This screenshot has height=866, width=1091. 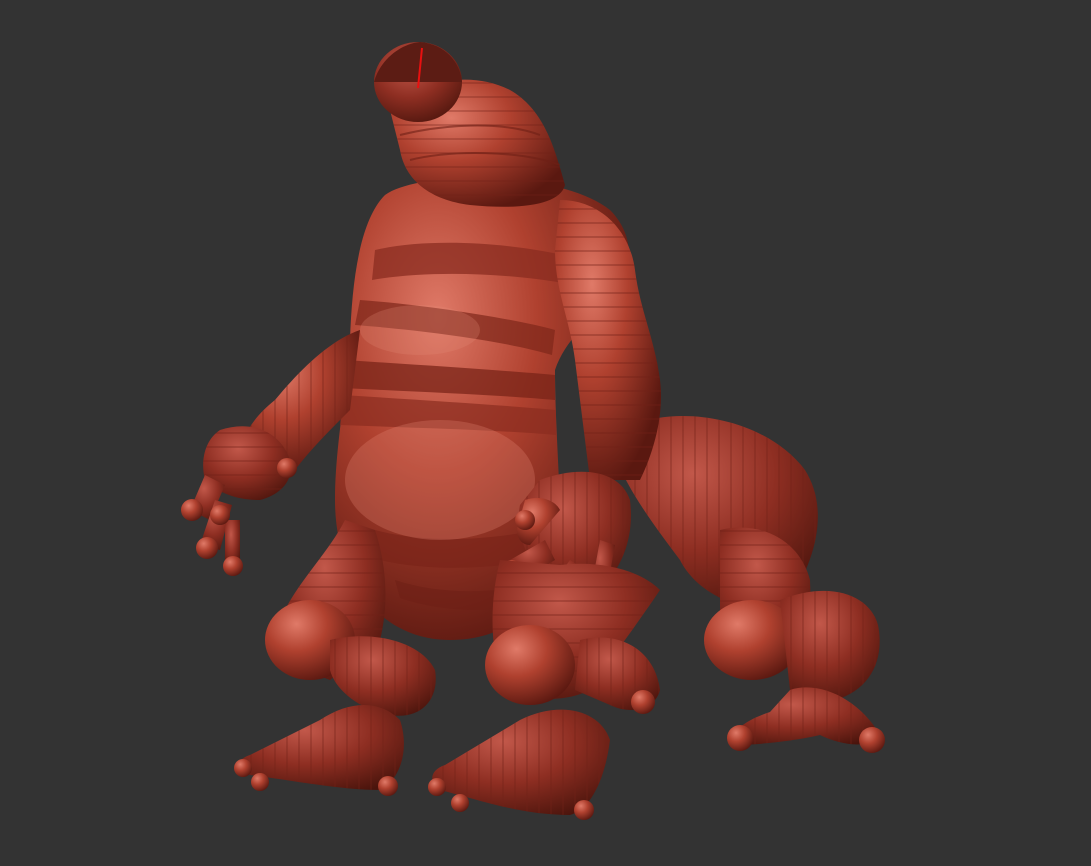 I want to click on left-arm, so click(x=270, y=453).